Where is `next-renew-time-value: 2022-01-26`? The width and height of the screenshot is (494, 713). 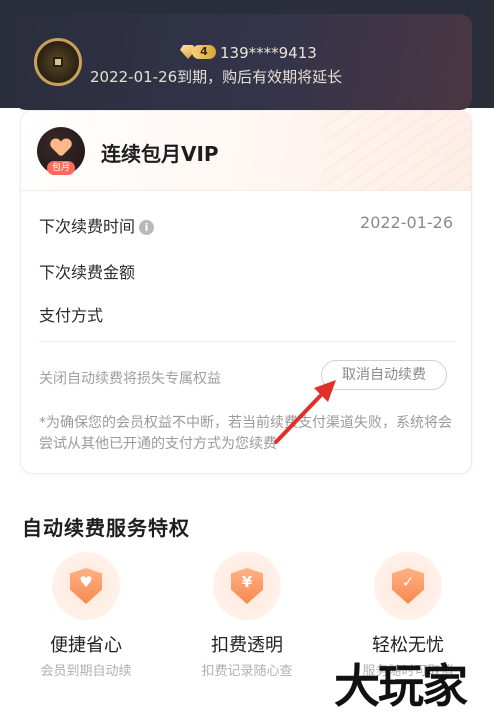 next-renew-time-value: 2022-01-26 is located at coordinates (406, 222).